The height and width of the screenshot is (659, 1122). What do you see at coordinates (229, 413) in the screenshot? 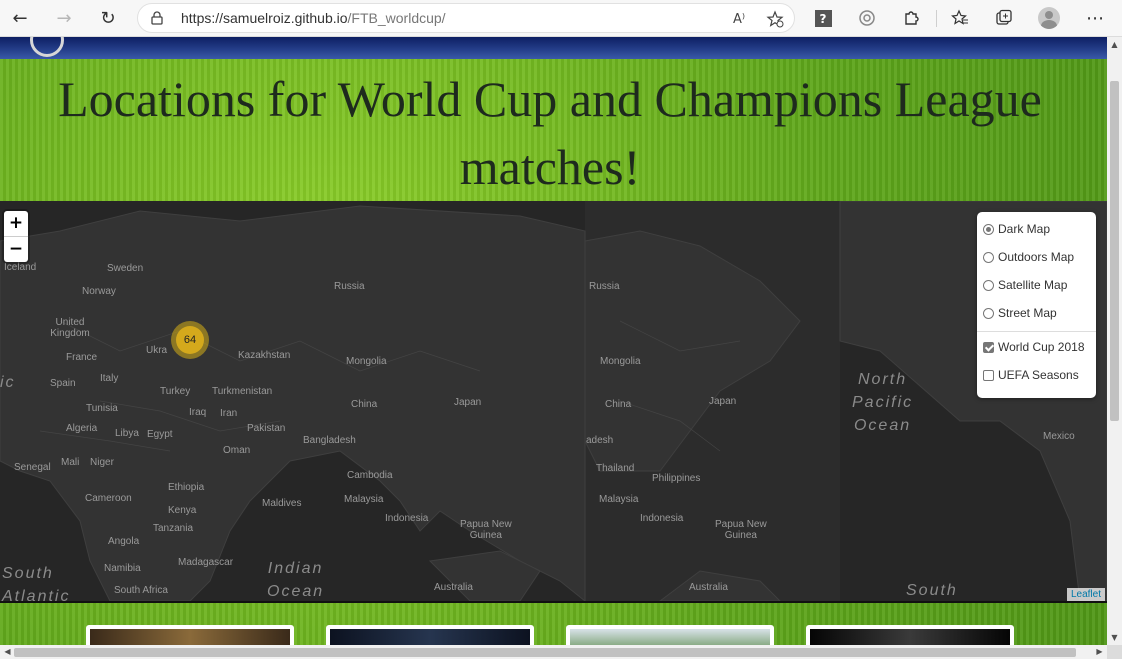
I see `map-label: Iran` at bounding box center [229, 413].